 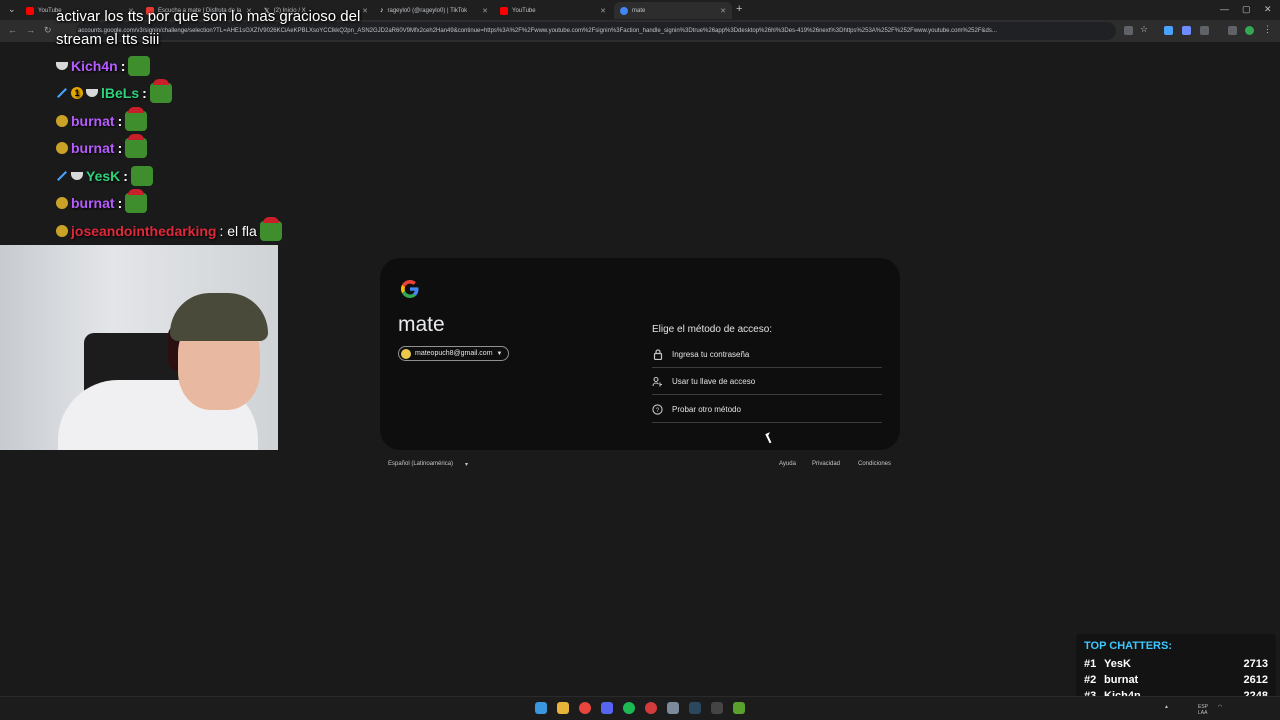 I want to click on help-icon: ?, so click(x=657, y=409).